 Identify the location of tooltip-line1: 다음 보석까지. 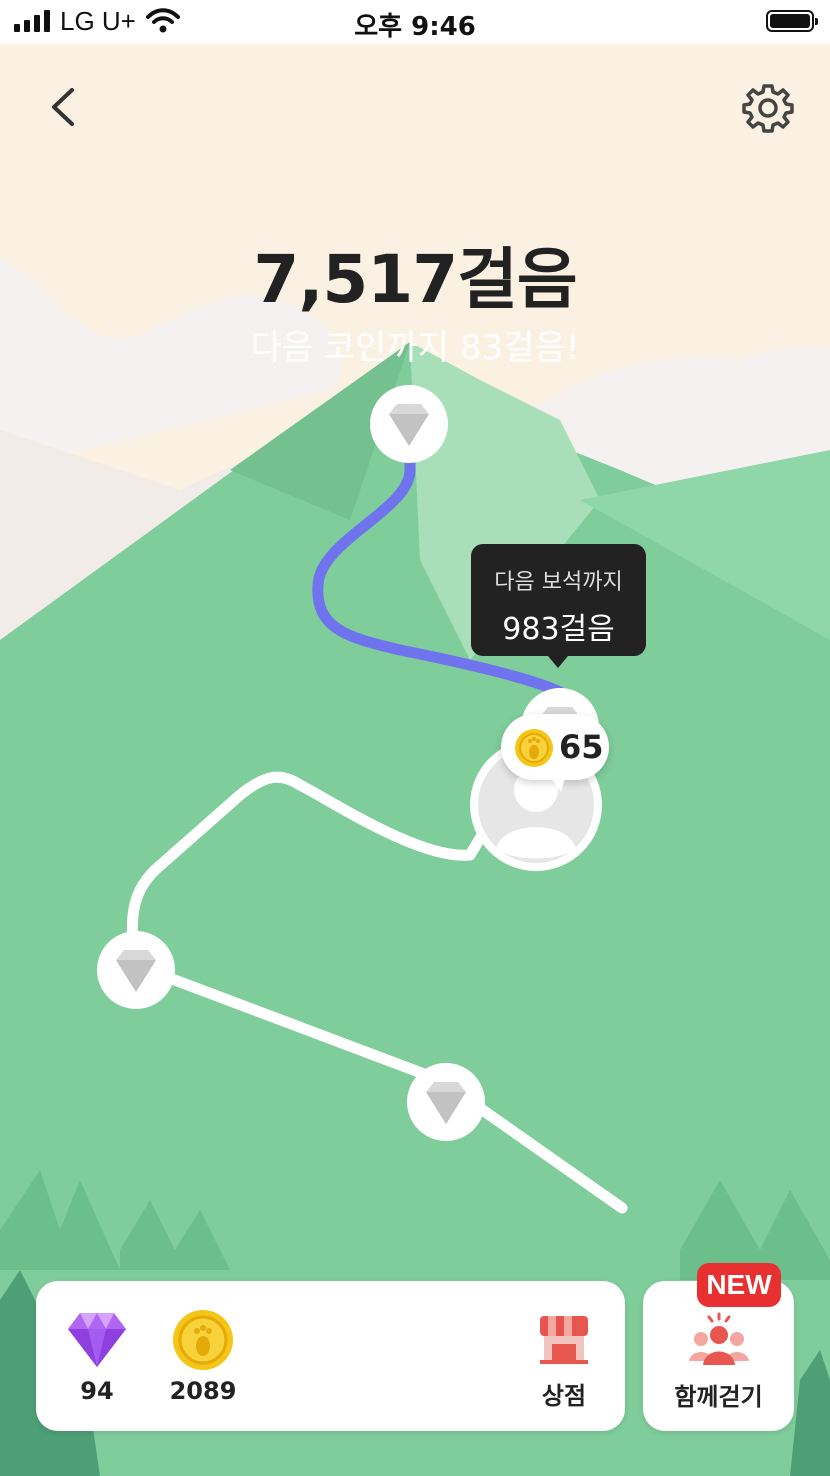
(558, 582).